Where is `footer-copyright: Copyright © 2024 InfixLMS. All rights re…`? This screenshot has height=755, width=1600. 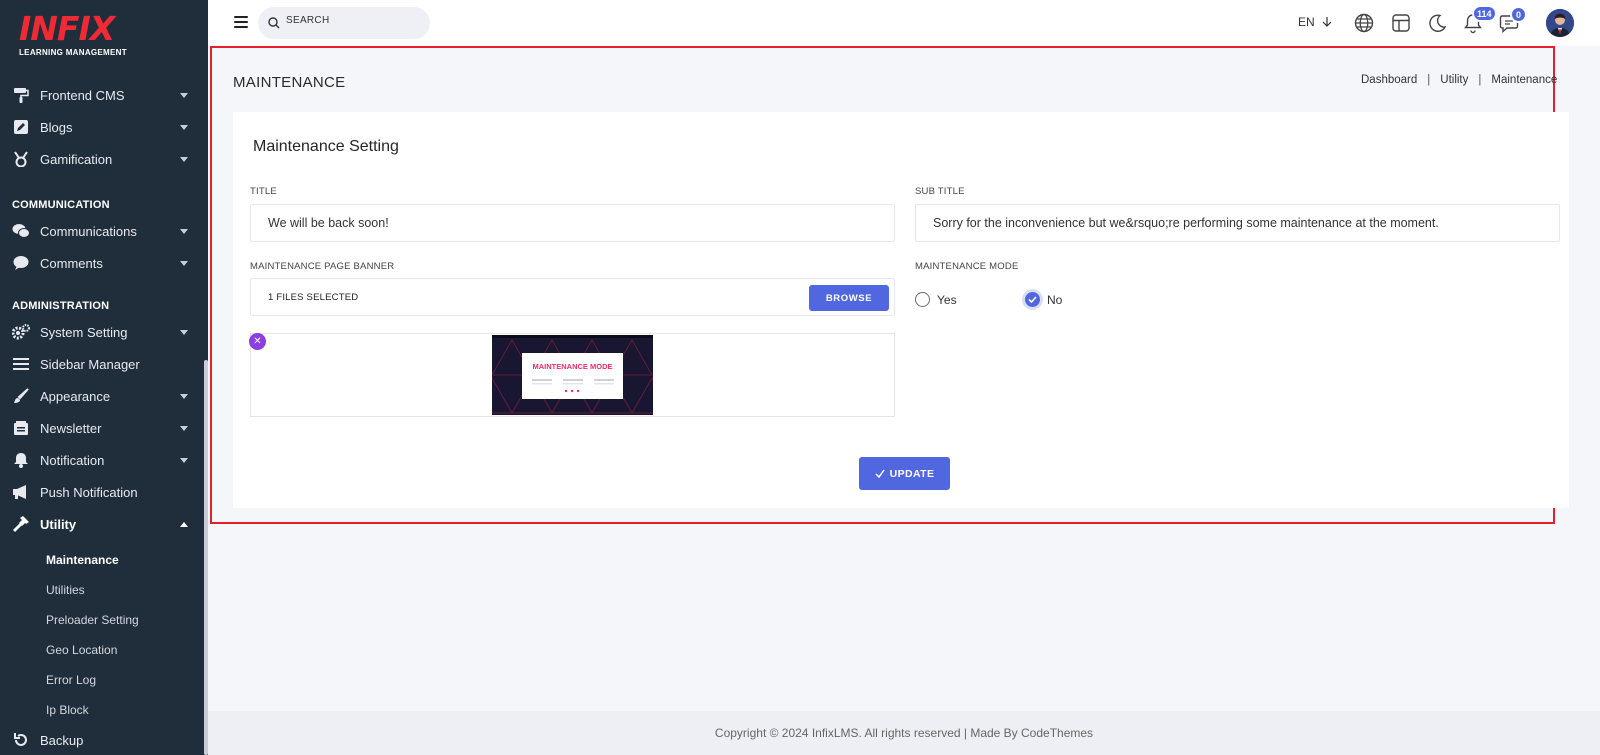
footer-copyright: Copyright © 2024 InfixLMS. All rights re… is located at coordinates (904, 733).